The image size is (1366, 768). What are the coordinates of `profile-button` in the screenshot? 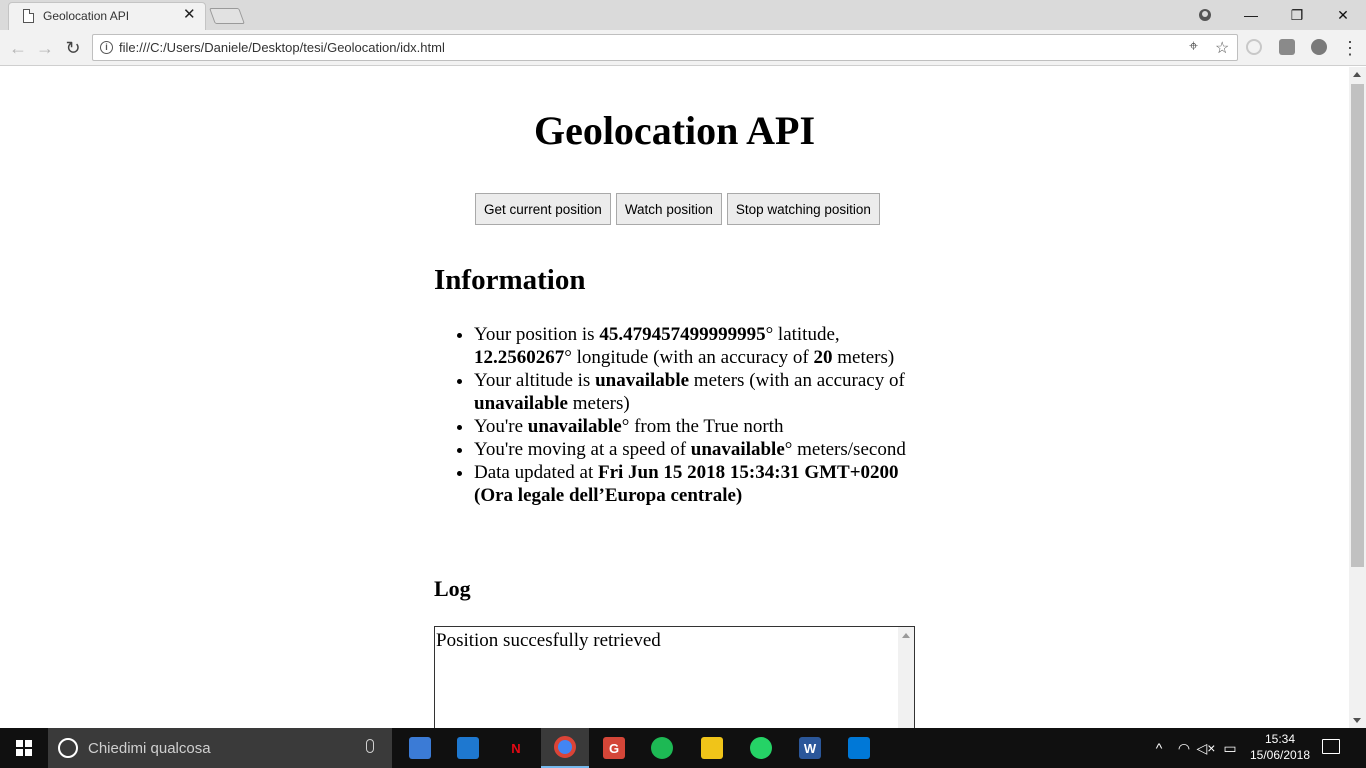 It's located at (1205, 15).